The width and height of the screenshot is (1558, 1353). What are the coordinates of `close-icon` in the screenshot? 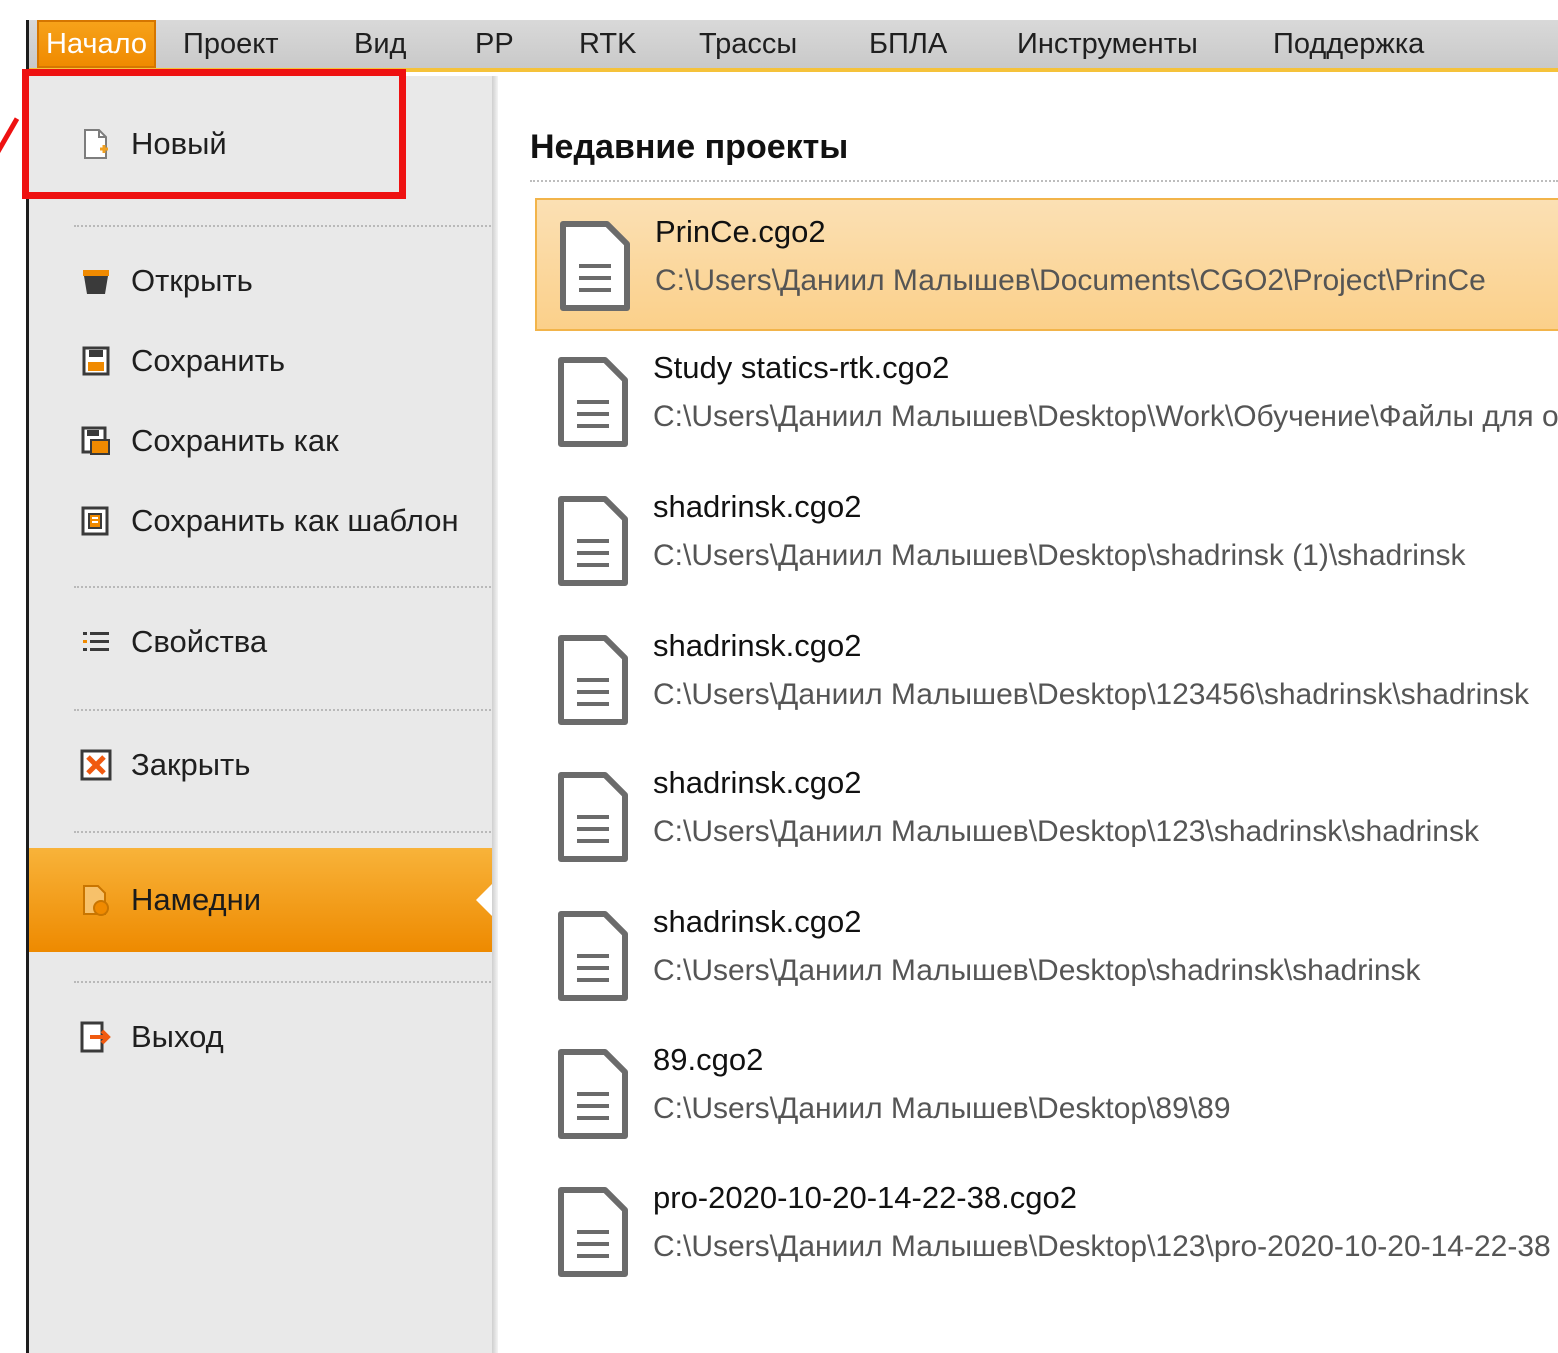 It's located at (96, 765).